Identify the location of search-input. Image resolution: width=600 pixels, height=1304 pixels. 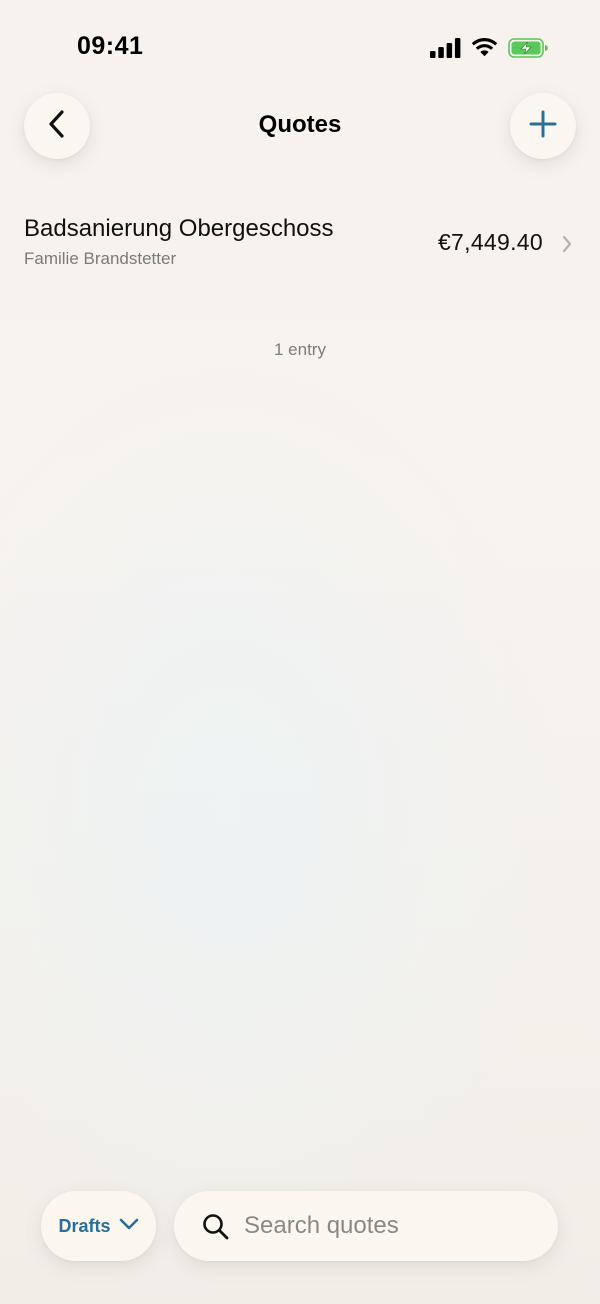
(394, 1226).